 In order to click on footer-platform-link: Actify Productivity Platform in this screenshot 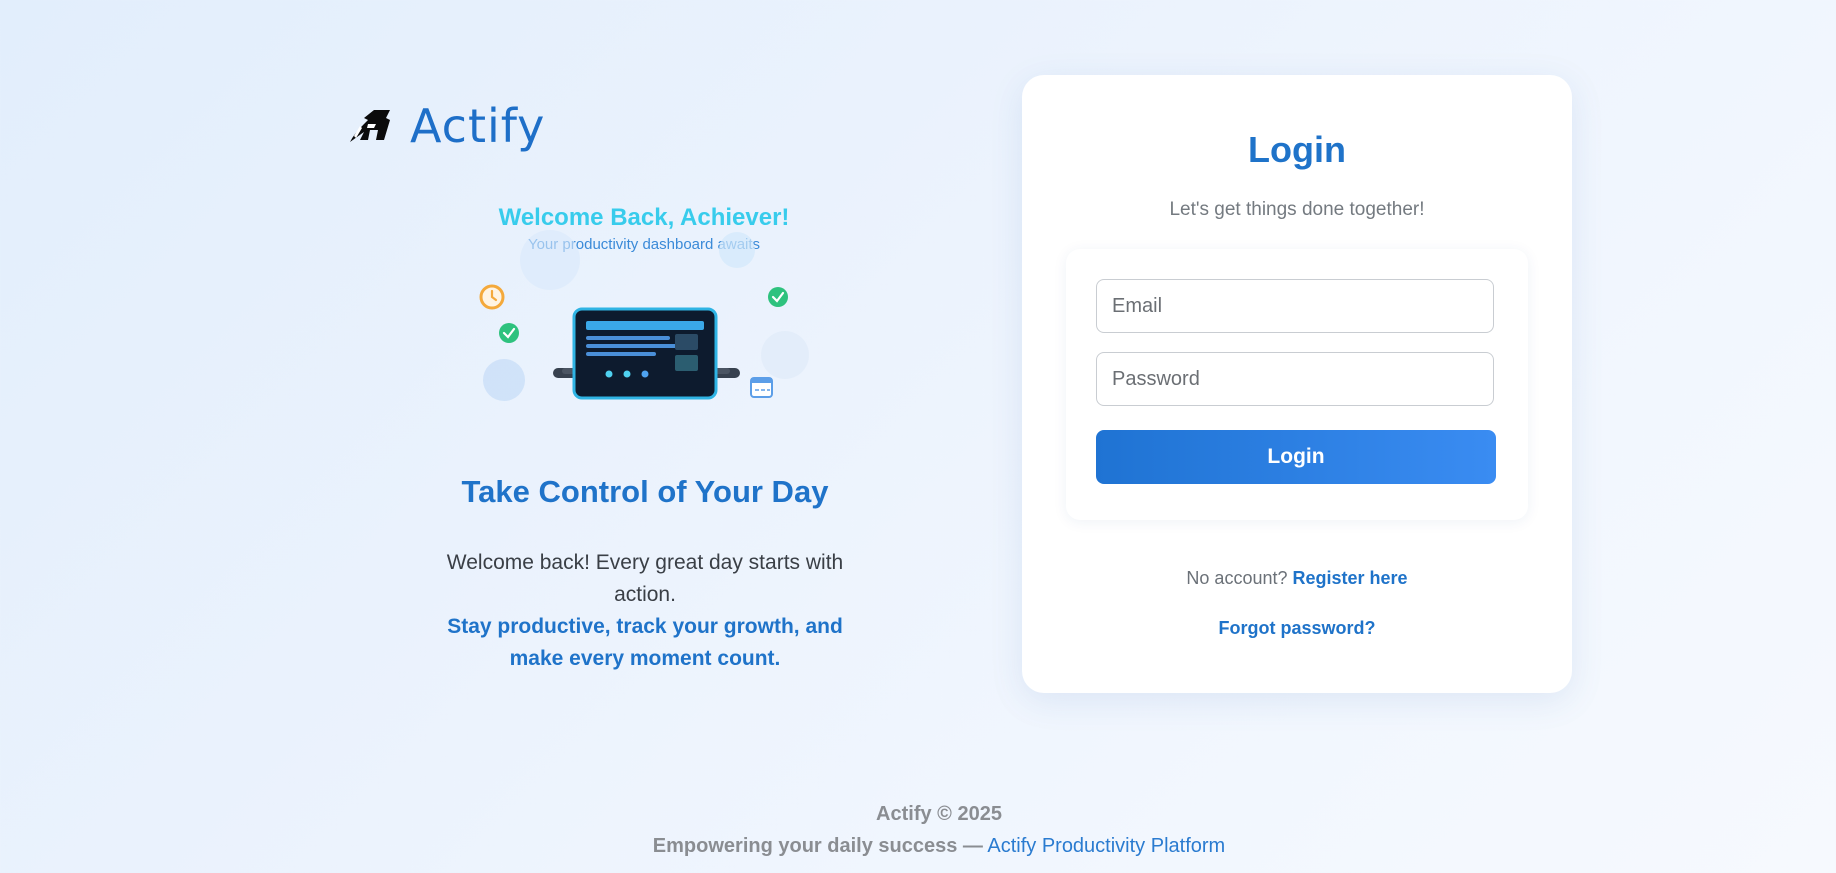, I will do `click(1106, 846)`.